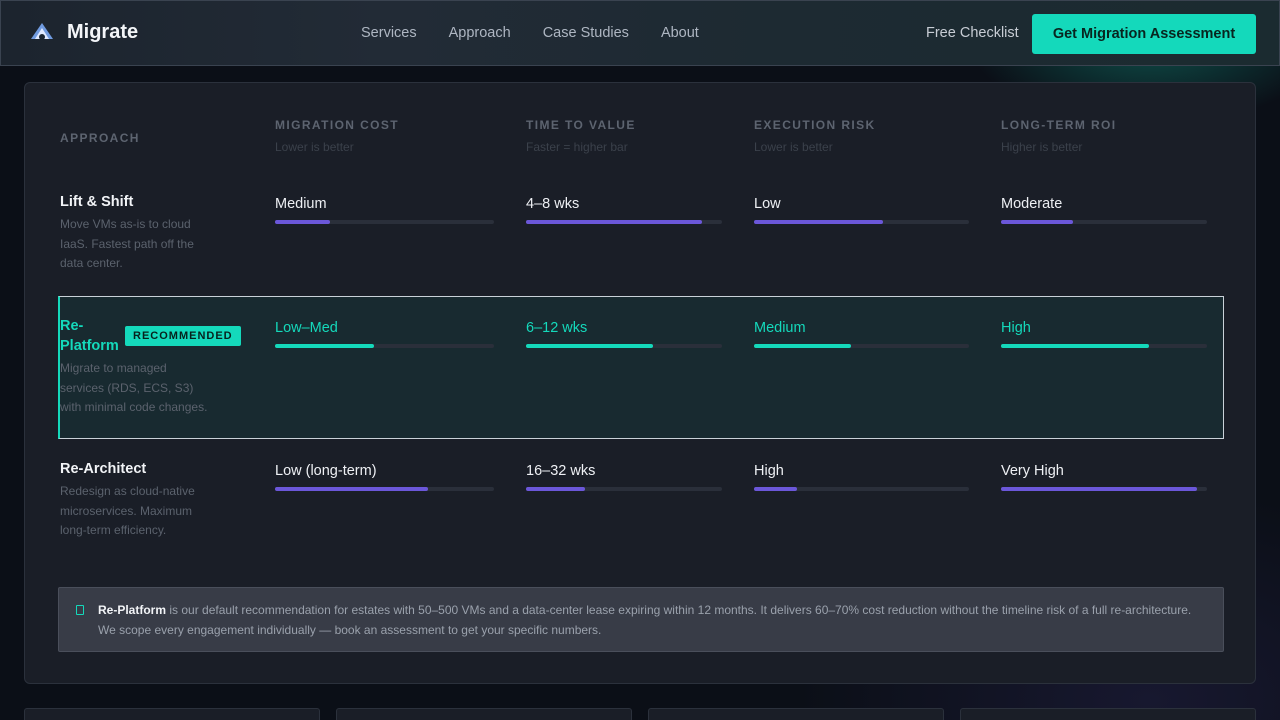 This screenshot has height=720, width=1280. What do you see at coordinates (1042, 147) in the screenshot?
I see `column-subtitle: Higher is better` at bounding box center [1042, 147].